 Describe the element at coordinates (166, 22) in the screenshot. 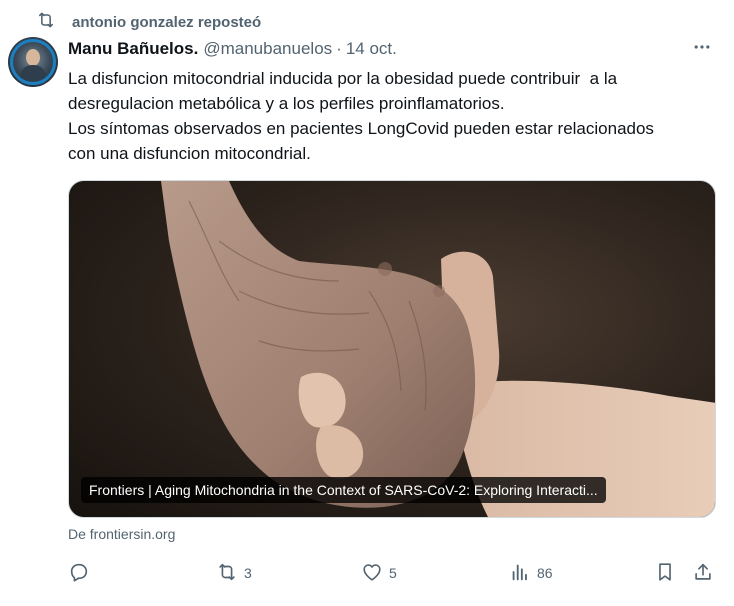

I see `repost-label: antonio gonzalez reposteó` at that location.